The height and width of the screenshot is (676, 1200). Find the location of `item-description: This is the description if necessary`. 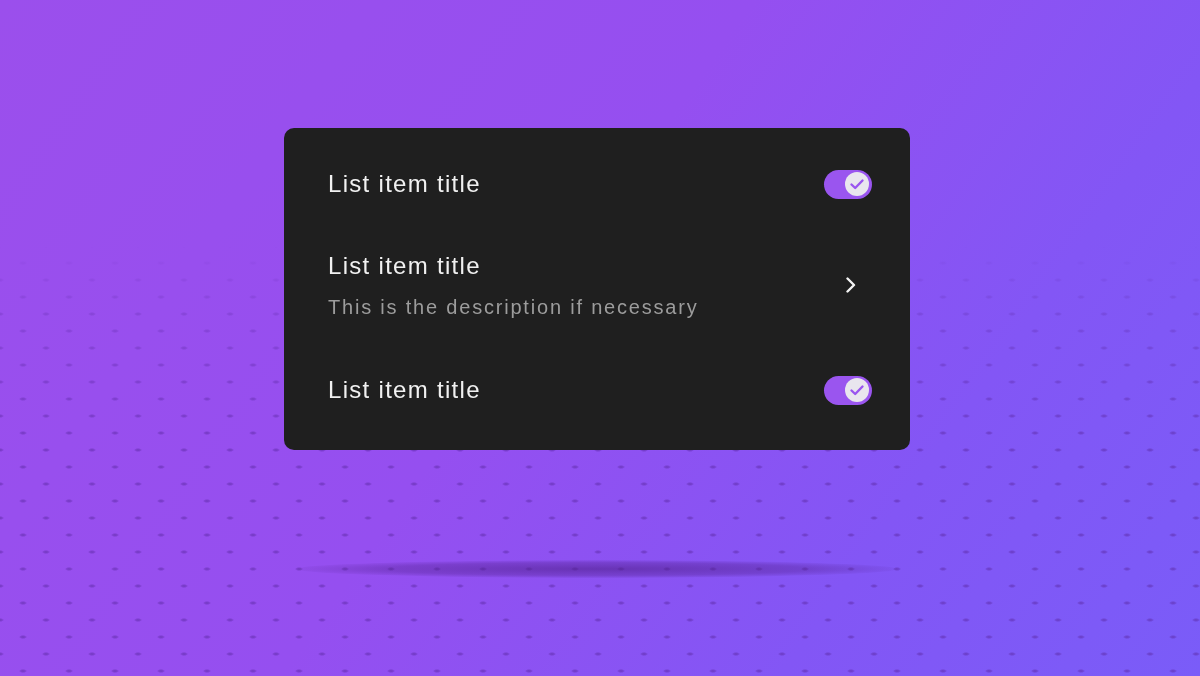

item-description: This is the description if necessary is located at coordinates (513, 307).